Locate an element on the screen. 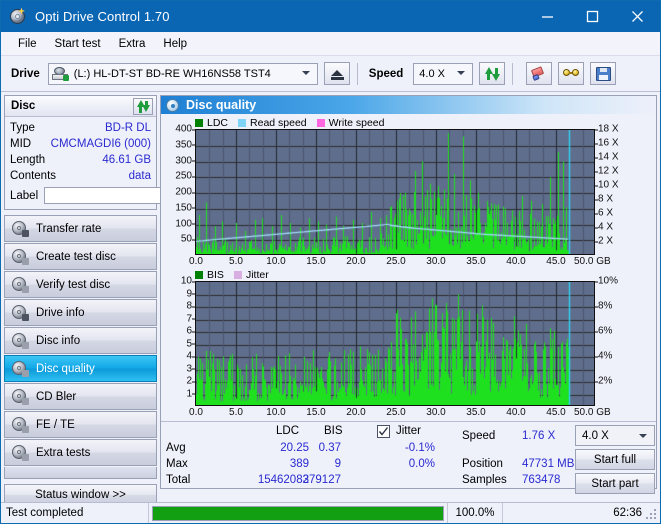  position-stat-label: Position is located at coordinates (482, 464).